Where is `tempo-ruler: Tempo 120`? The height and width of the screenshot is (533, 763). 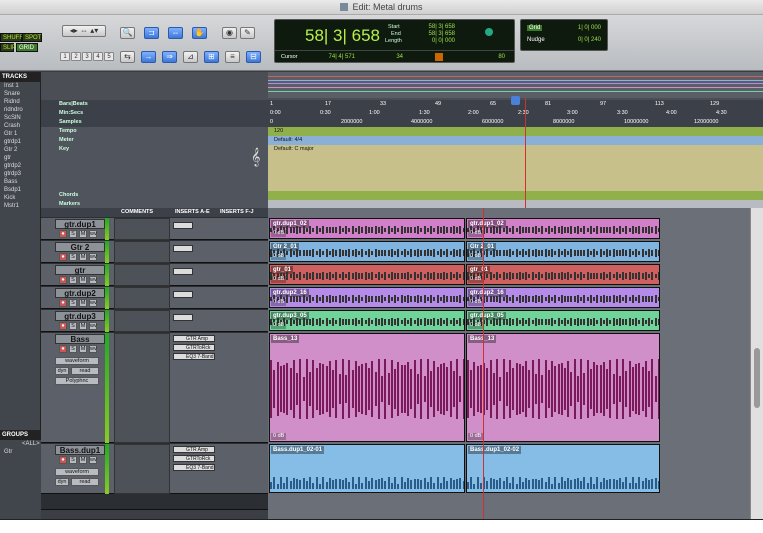 tempo-ruler: Tempo 120 is located at coordinates (402, 131).